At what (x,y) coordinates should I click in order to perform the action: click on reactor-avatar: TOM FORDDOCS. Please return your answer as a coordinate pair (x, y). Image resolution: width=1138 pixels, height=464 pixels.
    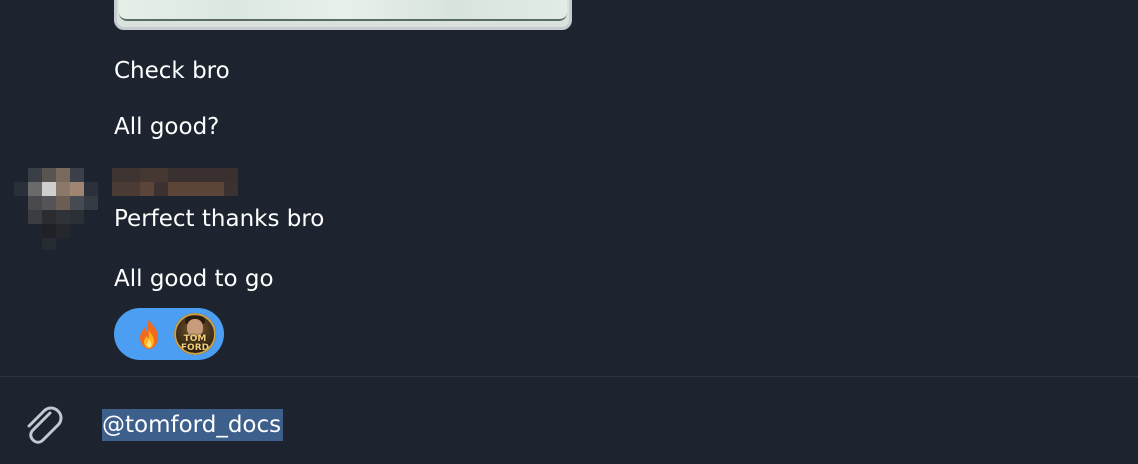
    Looking at the image, I should click on (195, 334).